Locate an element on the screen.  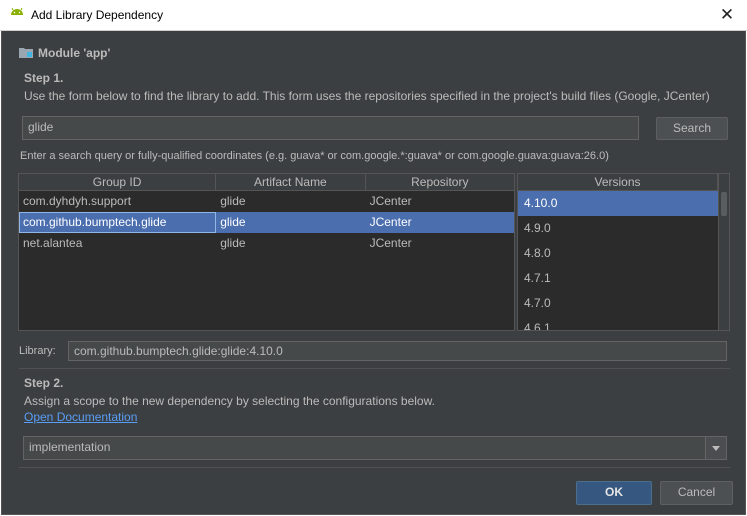
table-row: com.dyhdyh.support glide JCenter is located at coordinates (266, 201).